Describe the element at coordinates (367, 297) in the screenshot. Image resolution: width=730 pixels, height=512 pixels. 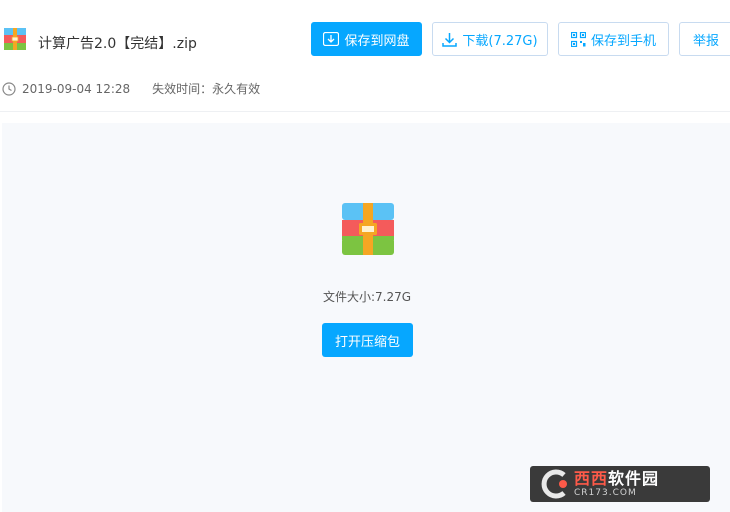
I see `file-size: 文件大小:7.27G` at that location.